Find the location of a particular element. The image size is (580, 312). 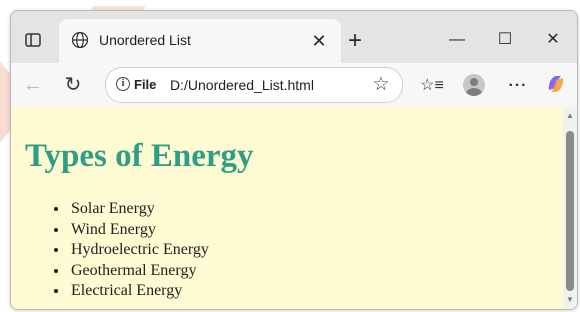

list-item: Electrical Energy is located at coordinates (139, 291).